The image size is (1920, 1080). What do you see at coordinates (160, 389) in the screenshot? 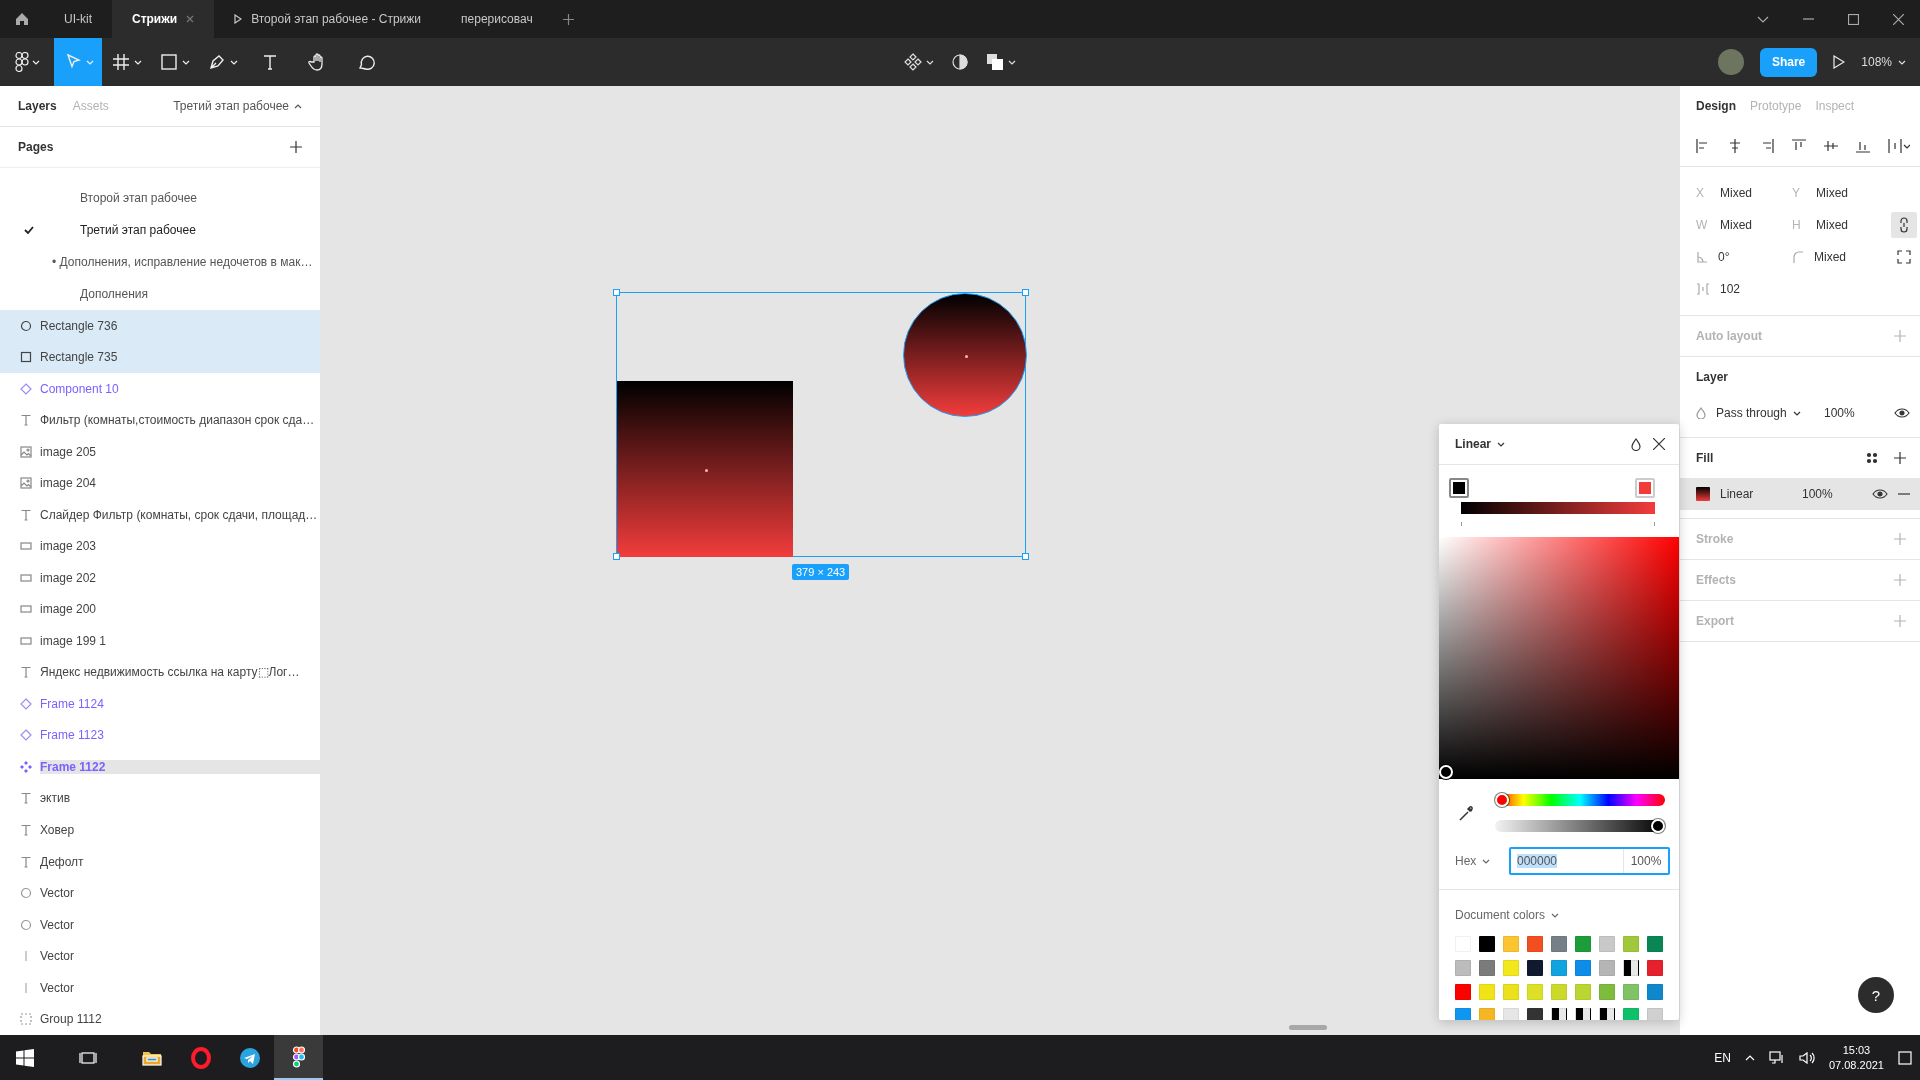
I see `layer-item: Component 10` at bounding box center [160, 389].